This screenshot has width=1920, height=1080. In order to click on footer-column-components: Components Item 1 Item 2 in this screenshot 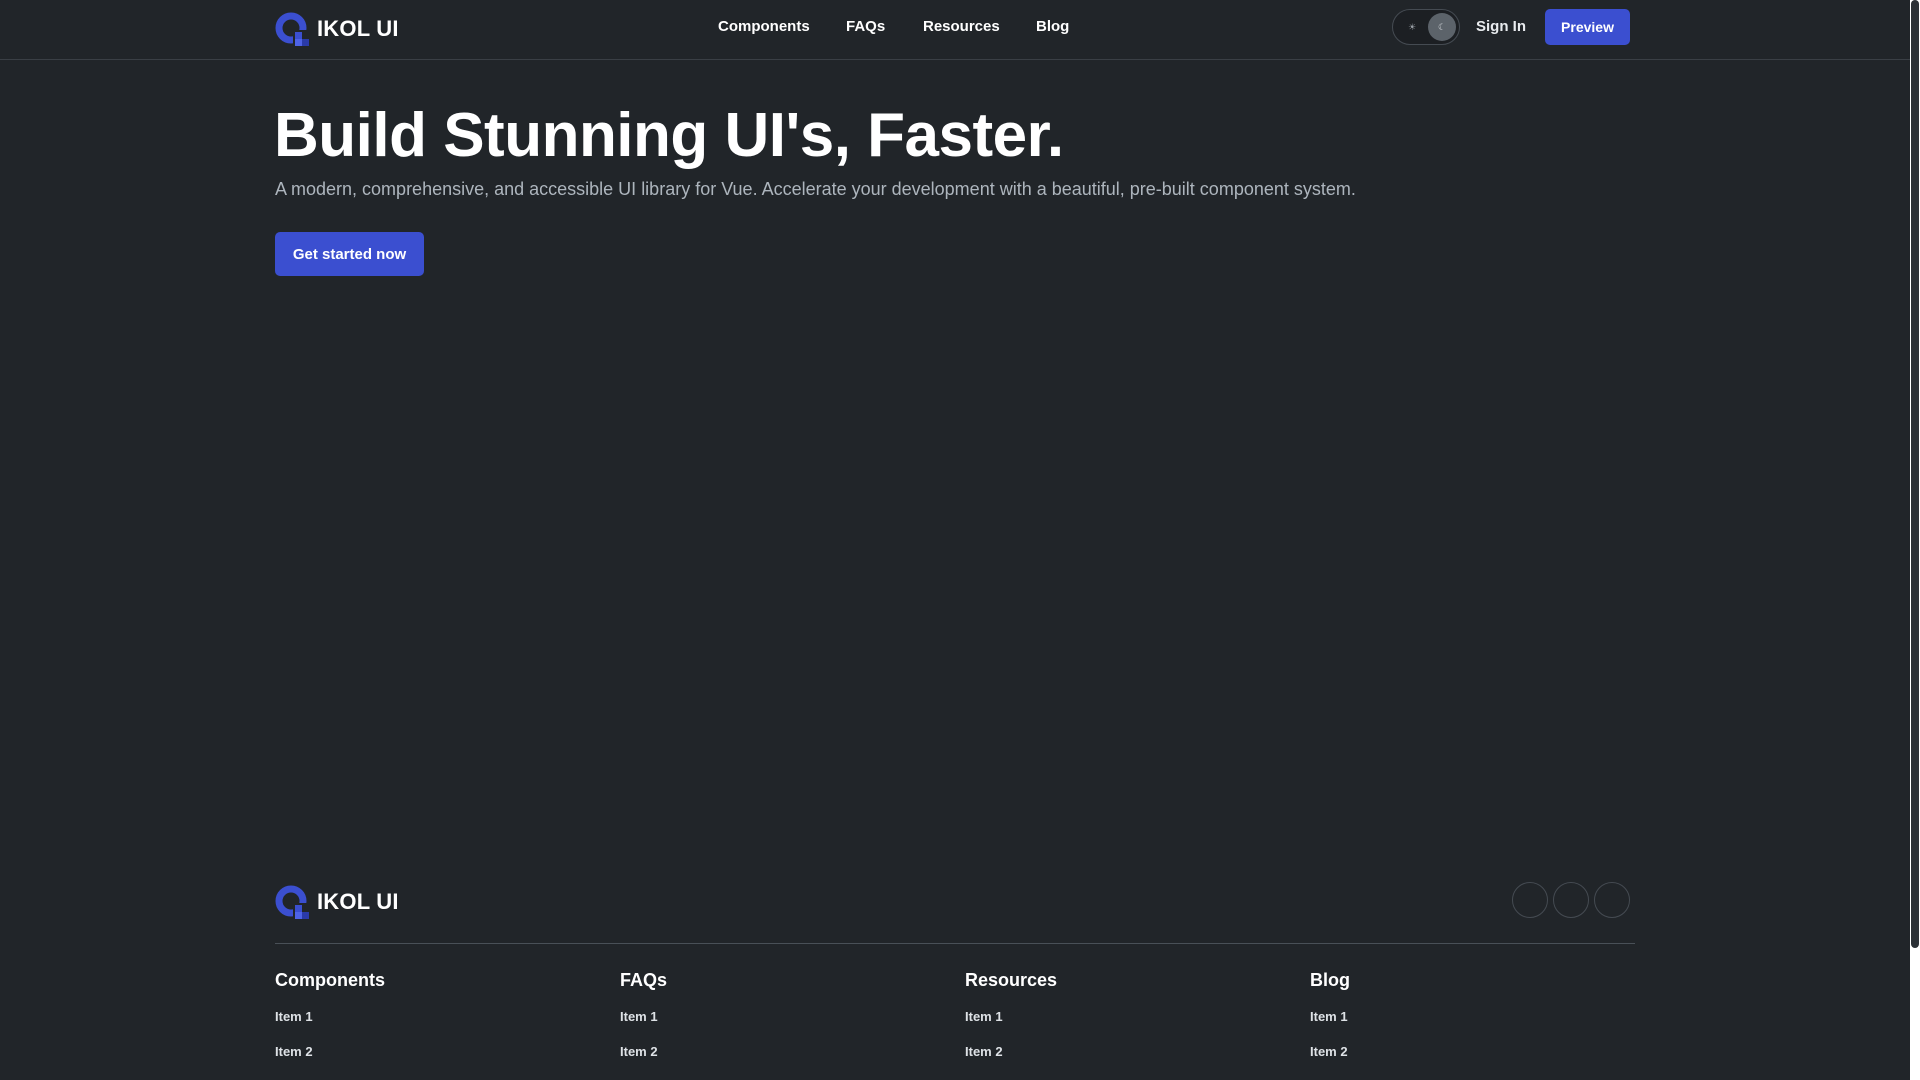, I will do `click(425, 1024)`.